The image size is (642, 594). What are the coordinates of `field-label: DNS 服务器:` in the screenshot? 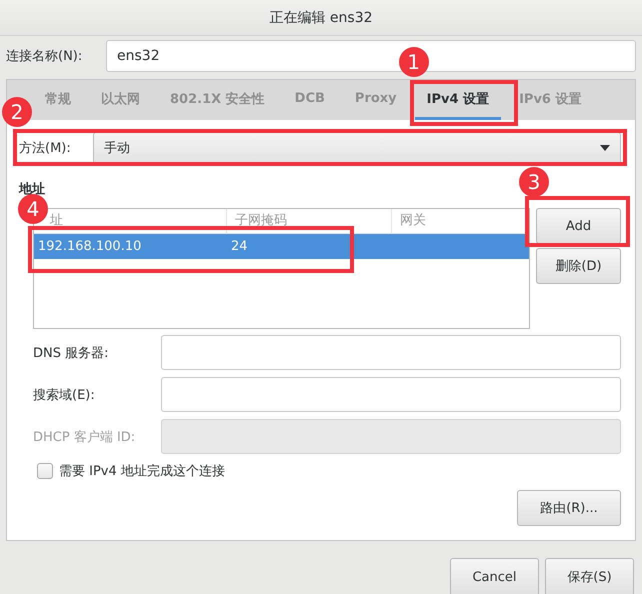 It's located at (71, 353).